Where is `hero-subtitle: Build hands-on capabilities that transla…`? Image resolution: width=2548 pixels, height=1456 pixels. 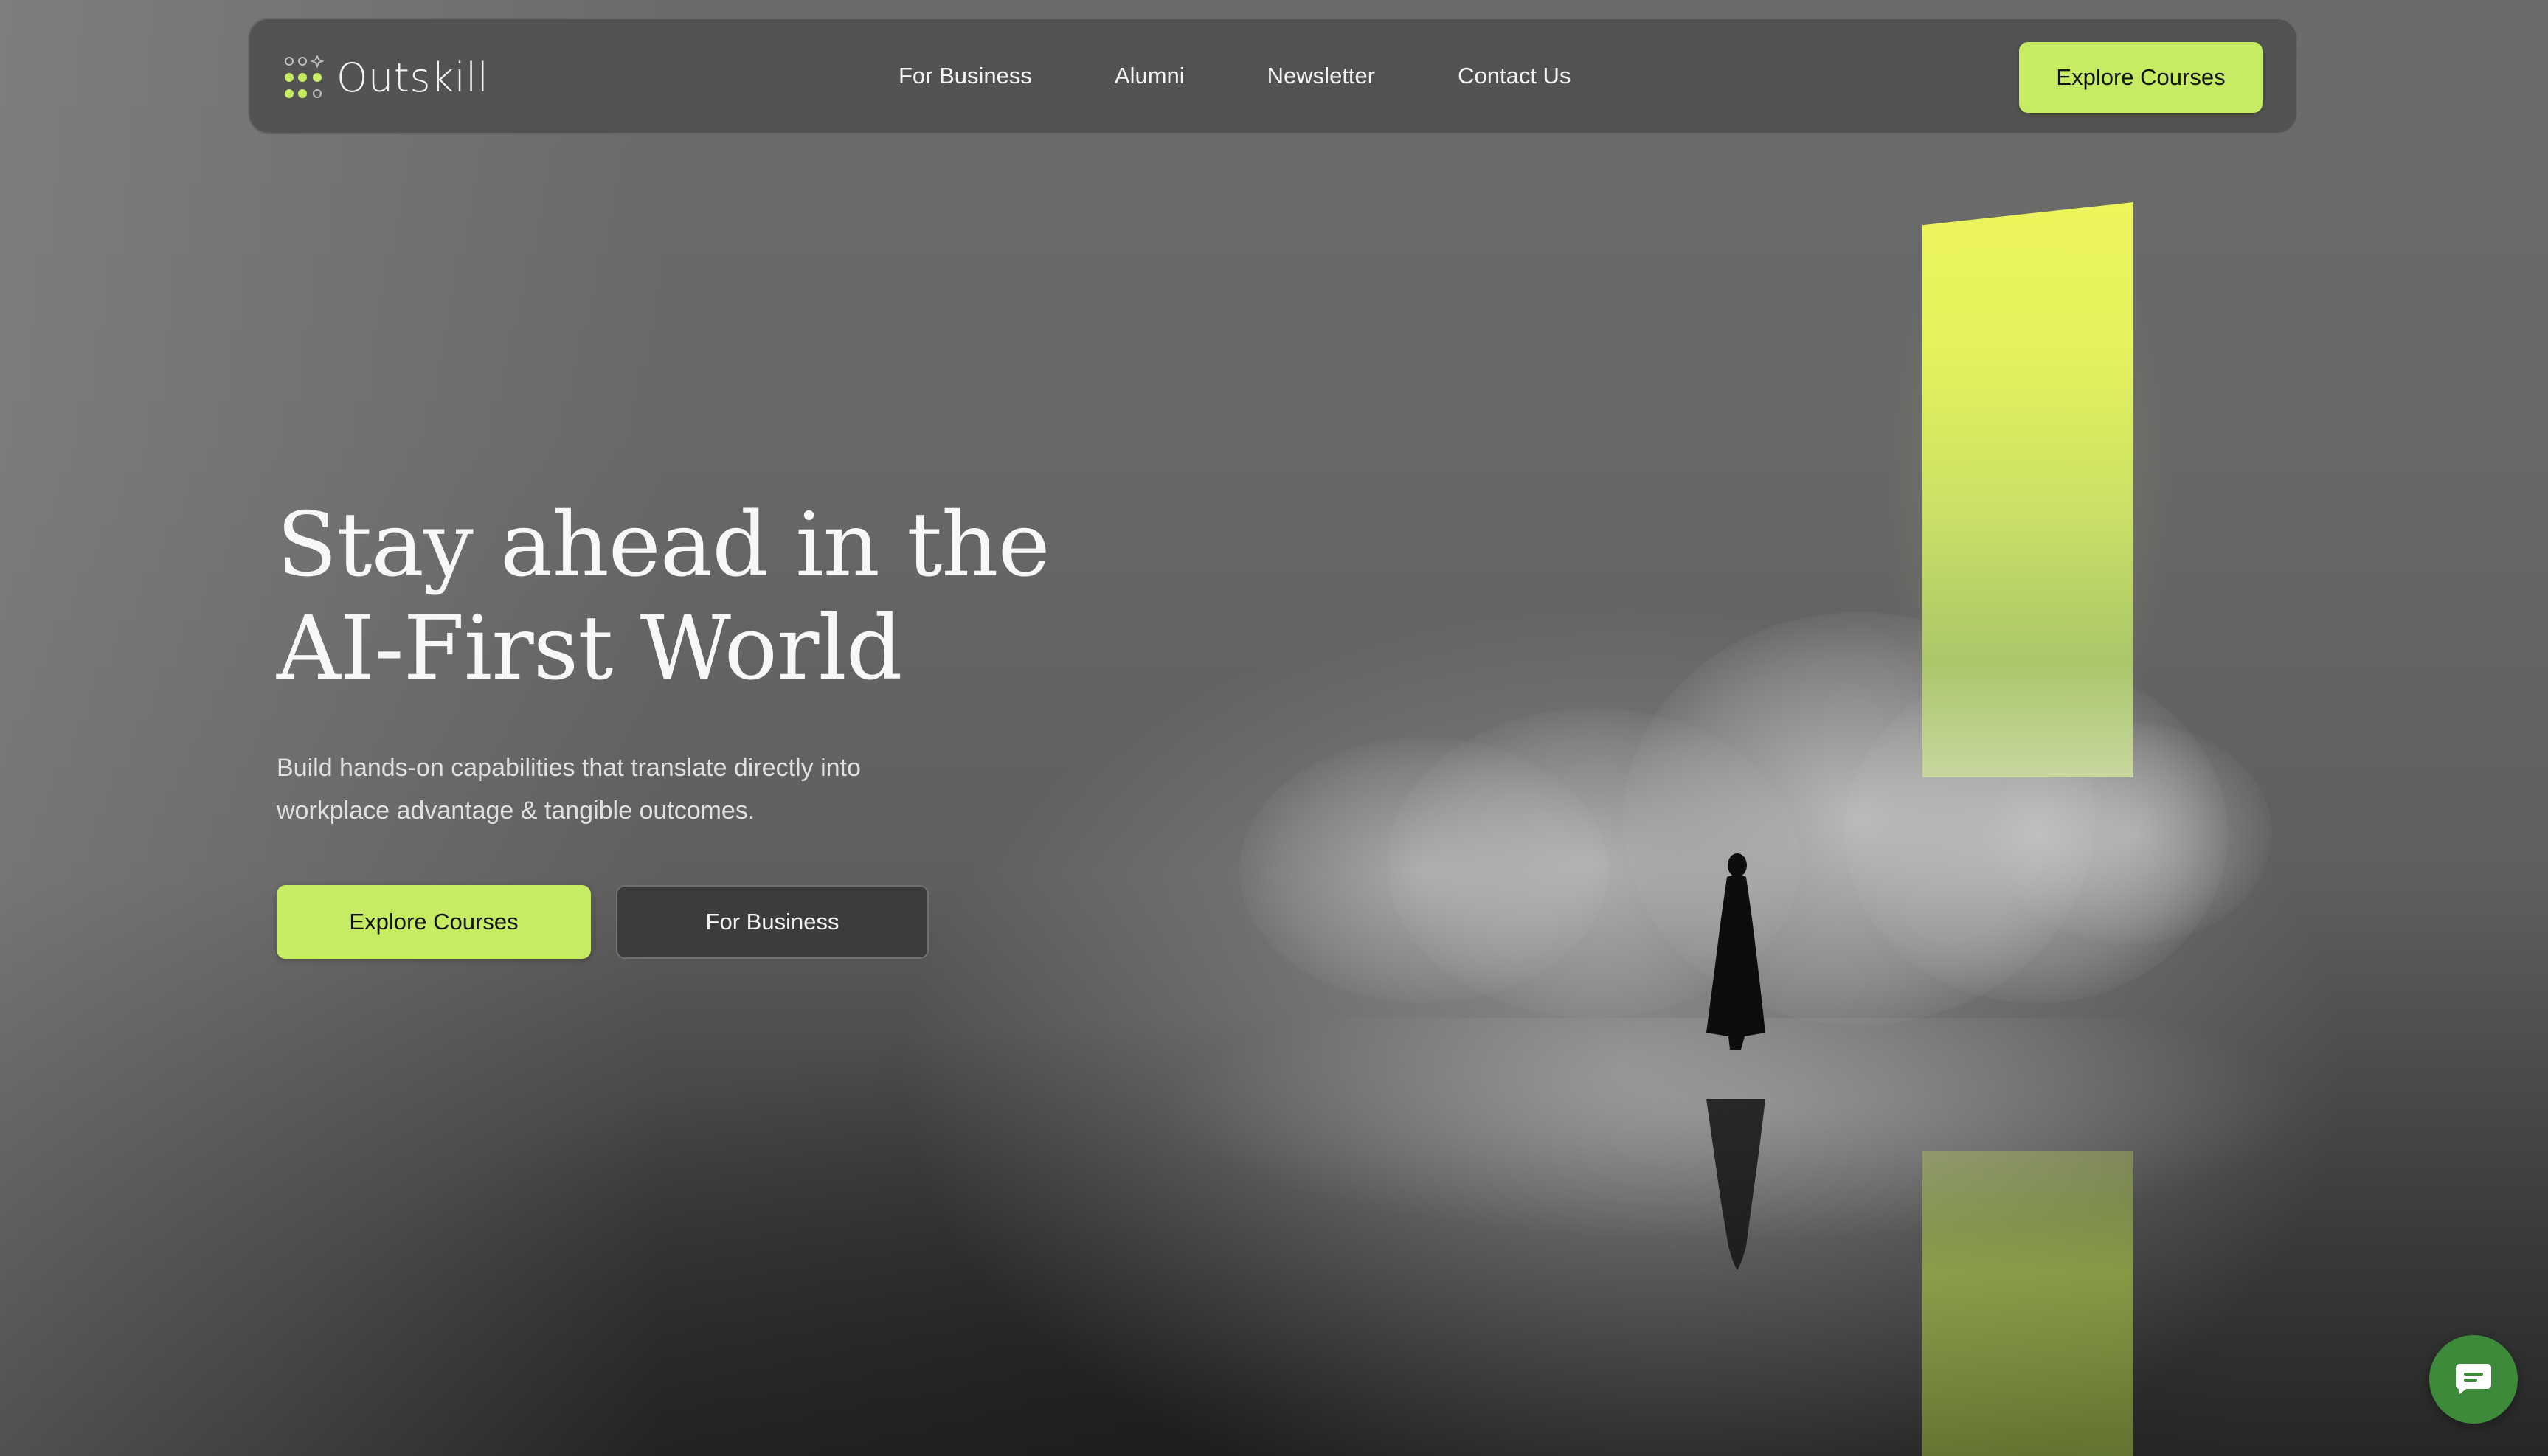
hero-subtitle: Build hands-on capabilities that transla… is located at coordinates (645, 789).